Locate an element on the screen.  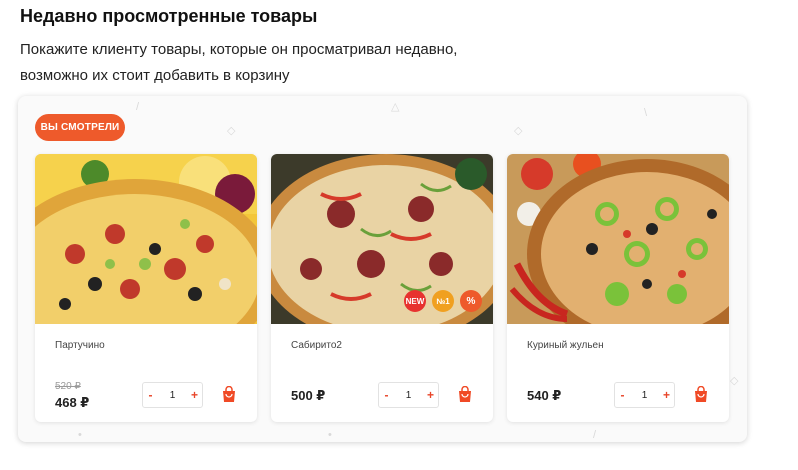
section-title: Недавно просмотренные товары is located at coordinates (169, 16).